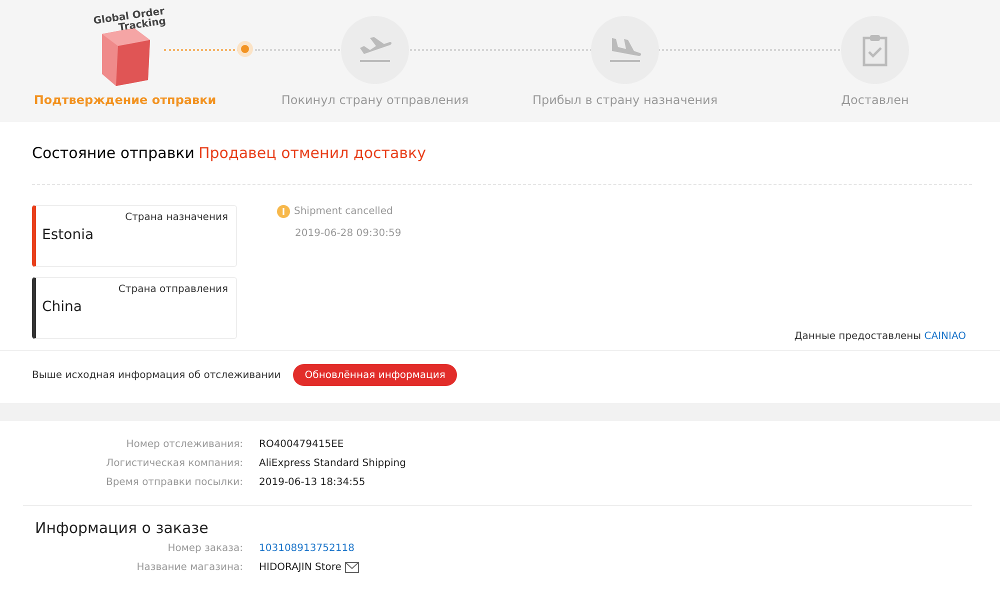 The image size is (1000, 589). What do you see at coordinates (312, 482) in the screenshot?
I see `field-value: 2019-06-13 18:34:55` at bounding box center [312, 482].